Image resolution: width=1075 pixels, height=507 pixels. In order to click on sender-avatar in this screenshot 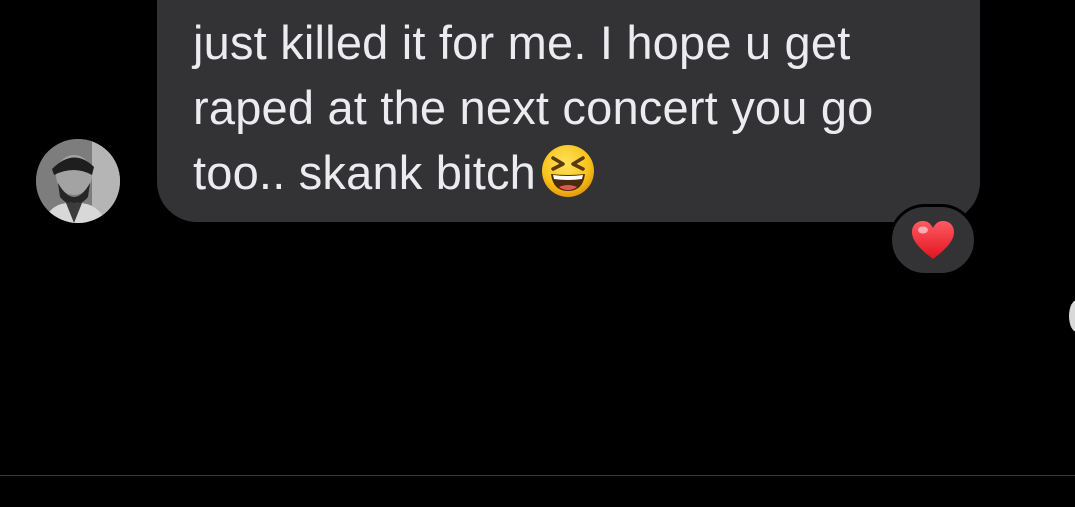, I will do `click(78, 181)`.